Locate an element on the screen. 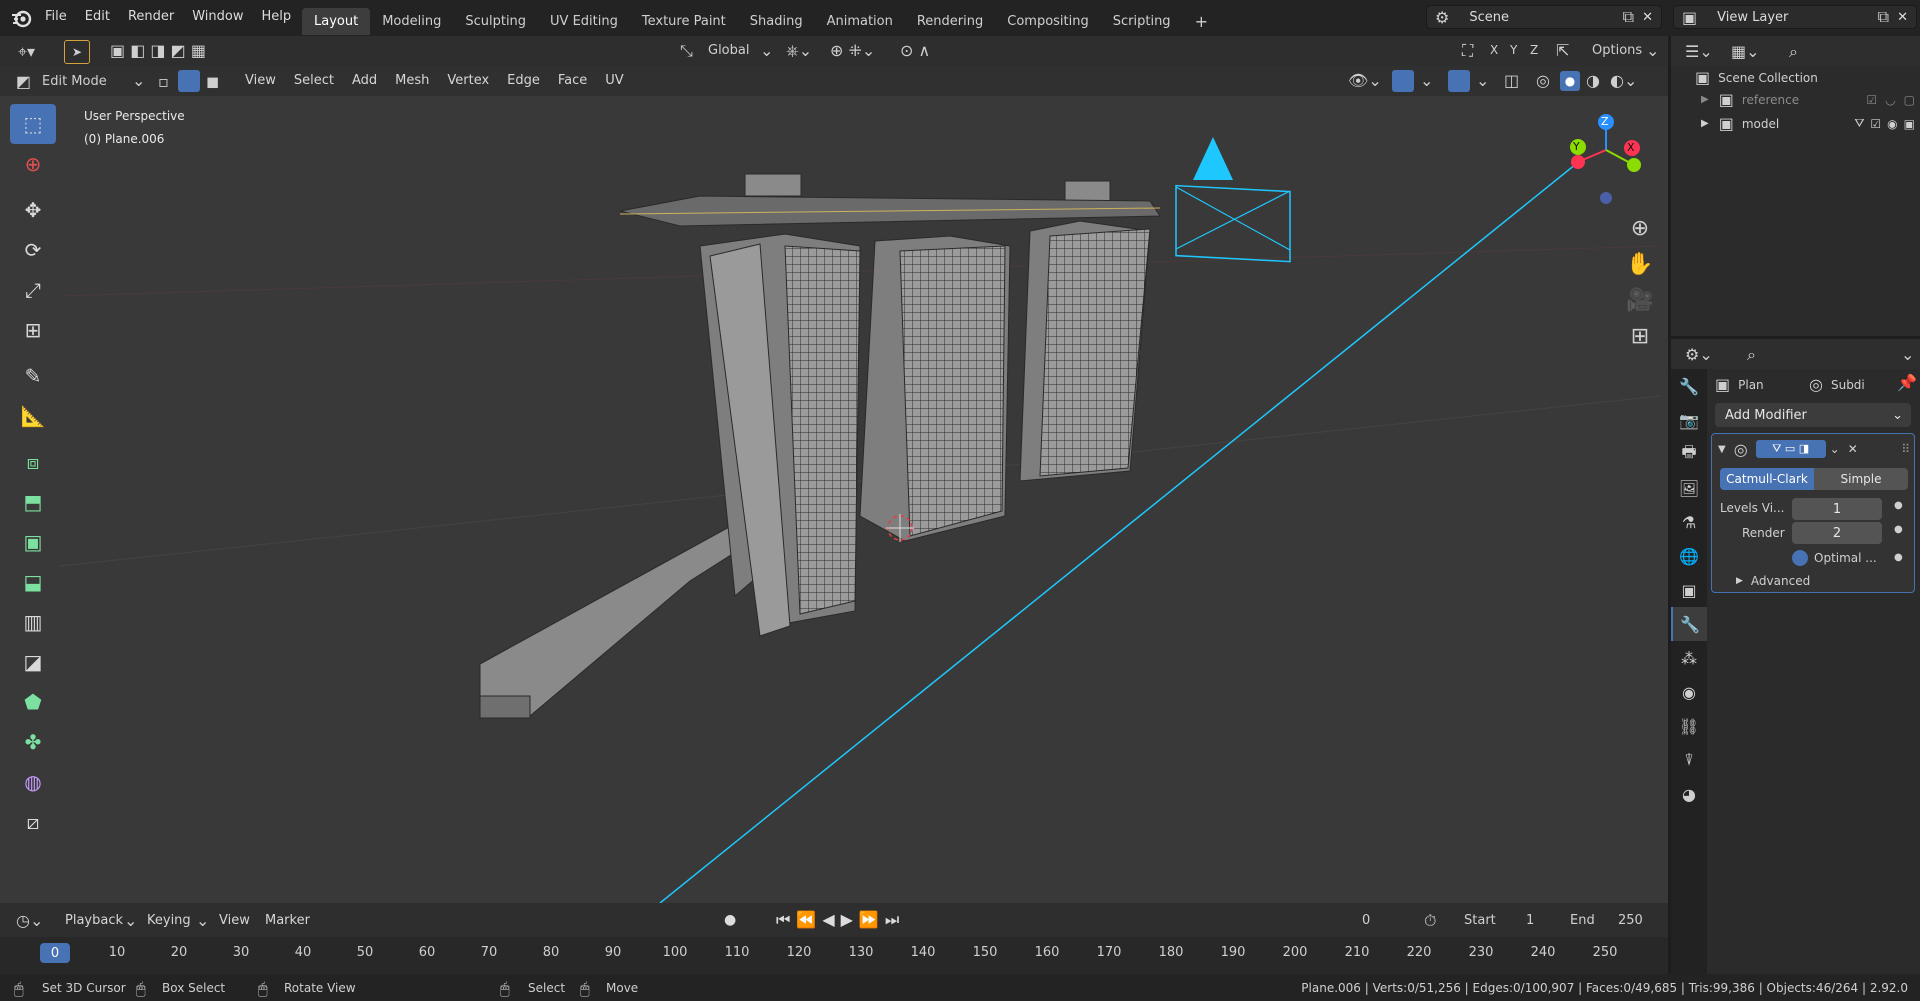 The image size is (1920, 1001). eye-icon: ◉ is located at coordinates (1892, 124).